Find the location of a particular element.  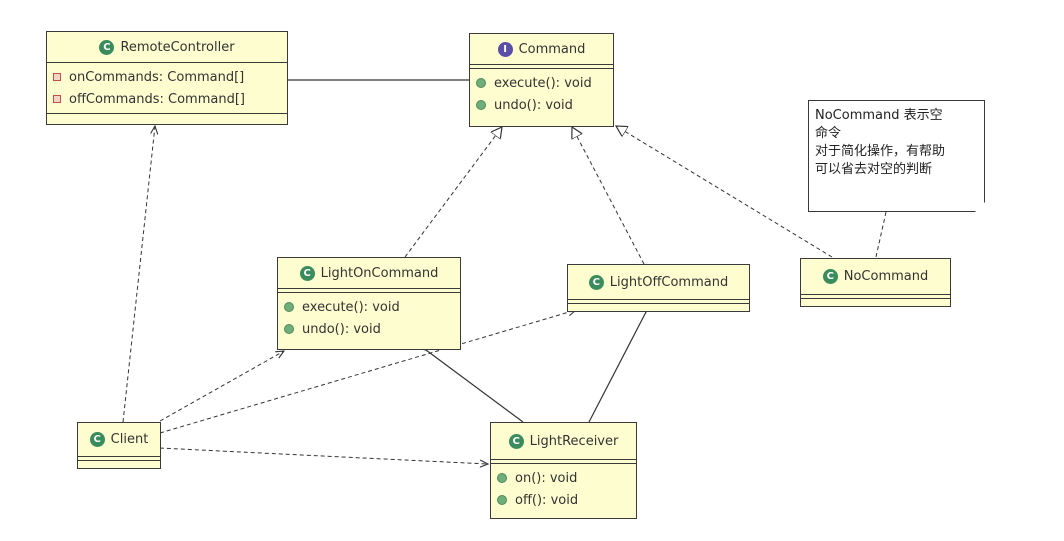

class-header: C LightOnCommand is located at coordinates (369, 273).